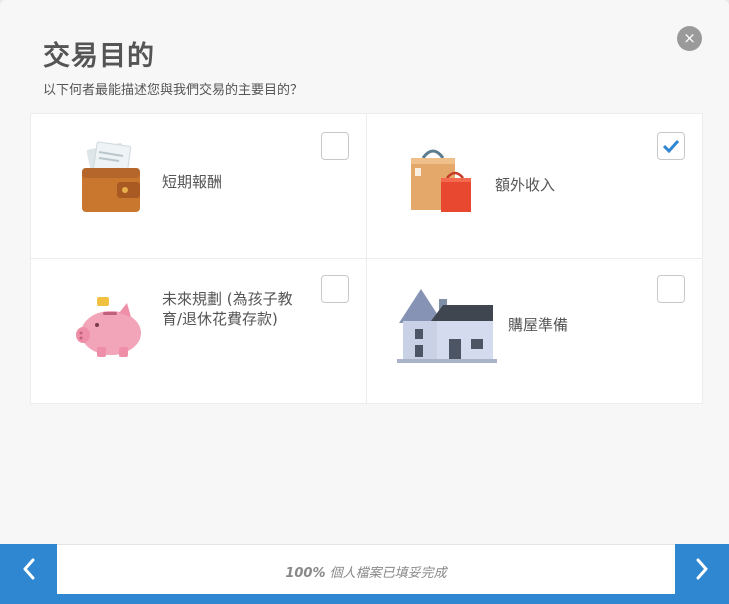 The height and width of the screenshot is (604, 729). I want to click on wallet-icon, so click(111, 176).